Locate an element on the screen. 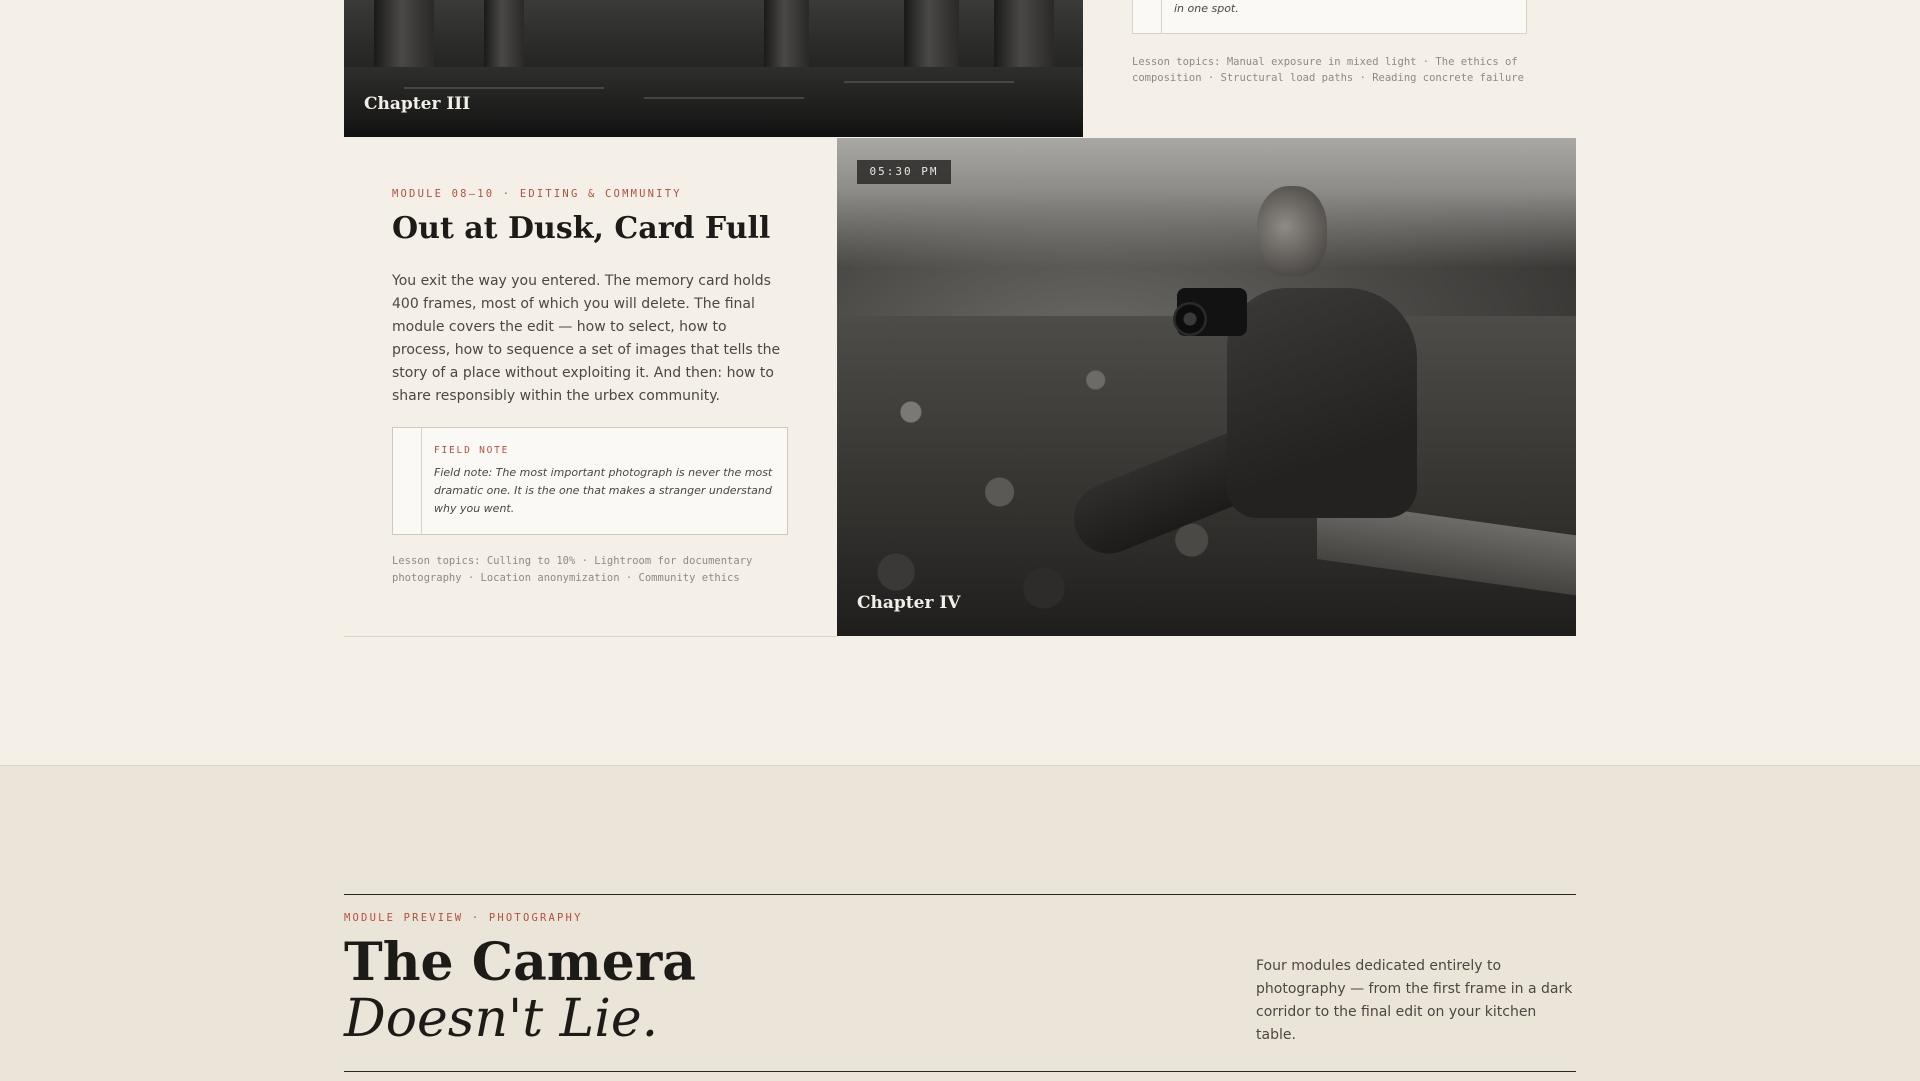  preview-title-italic: Doesn't Lie. is located at coordinates (501, 1019).